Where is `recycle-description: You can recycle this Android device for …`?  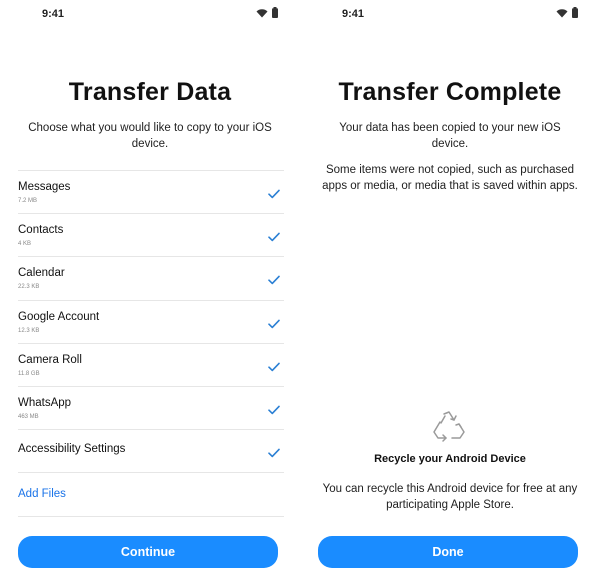
recycle-description: You can recycle this Android device for … is located at coordinates (450, 497).